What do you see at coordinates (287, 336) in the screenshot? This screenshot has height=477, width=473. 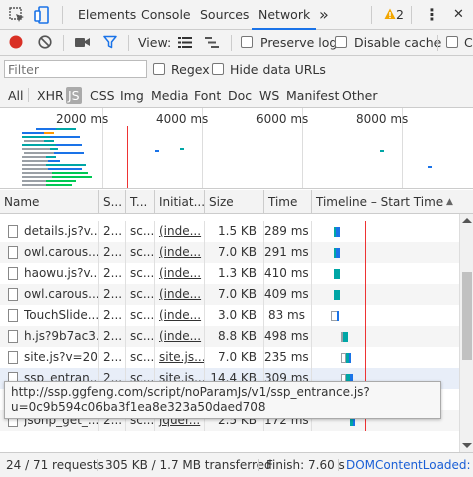 I see `cell-time: 498 ms` at bounding box center [287, 336].